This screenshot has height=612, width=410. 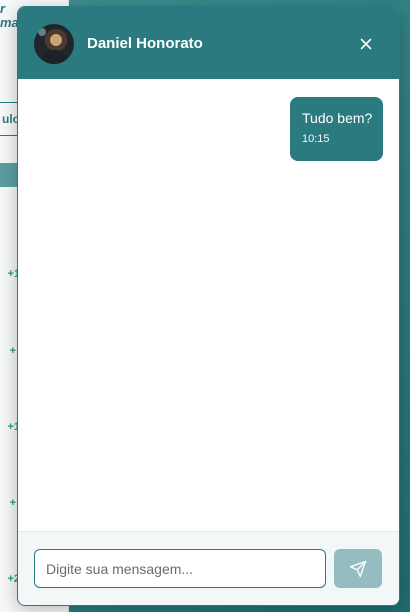 I want to click on contact-name: Daniel Honorato, so click(x=145, y=43).